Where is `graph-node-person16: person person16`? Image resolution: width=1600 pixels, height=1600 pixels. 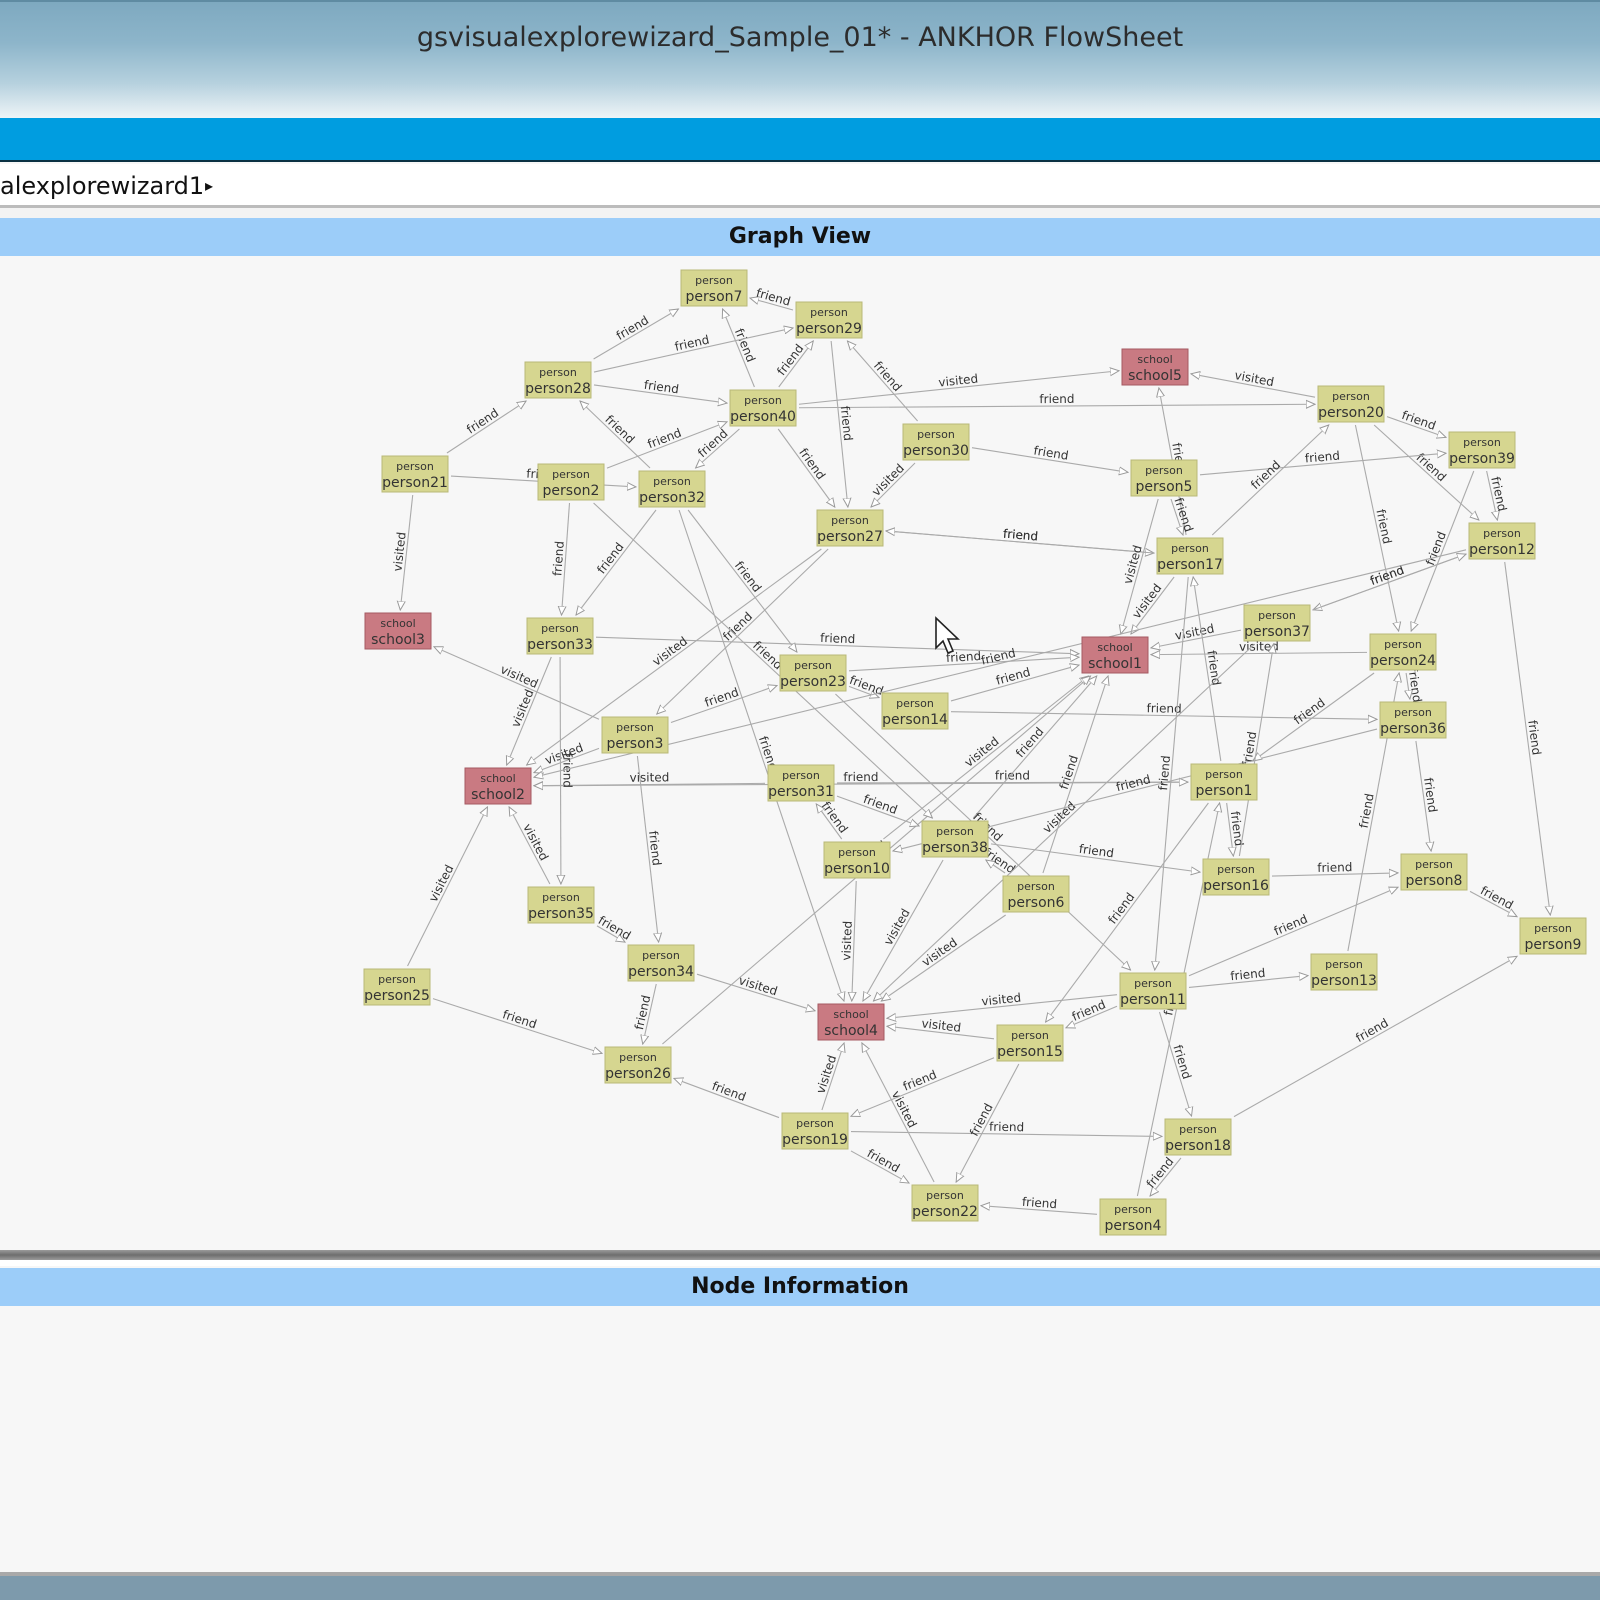 graph-node-person16: person person16 is located at coordinates (1236, 877).